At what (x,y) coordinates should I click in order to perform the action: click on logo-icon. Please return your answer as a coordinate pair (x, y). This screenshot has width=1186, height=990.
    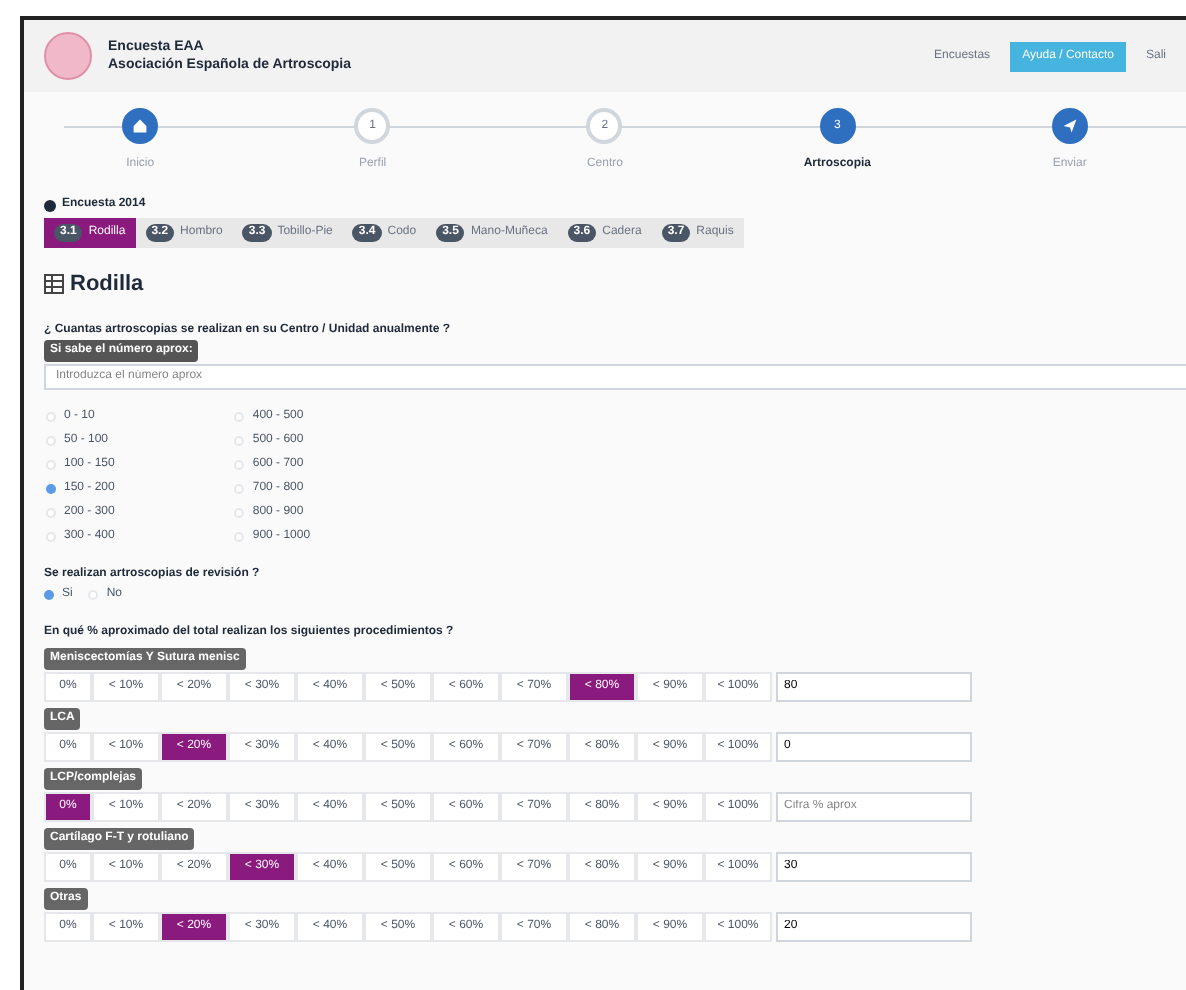
    Looking at the image, I should click on (68, 56).